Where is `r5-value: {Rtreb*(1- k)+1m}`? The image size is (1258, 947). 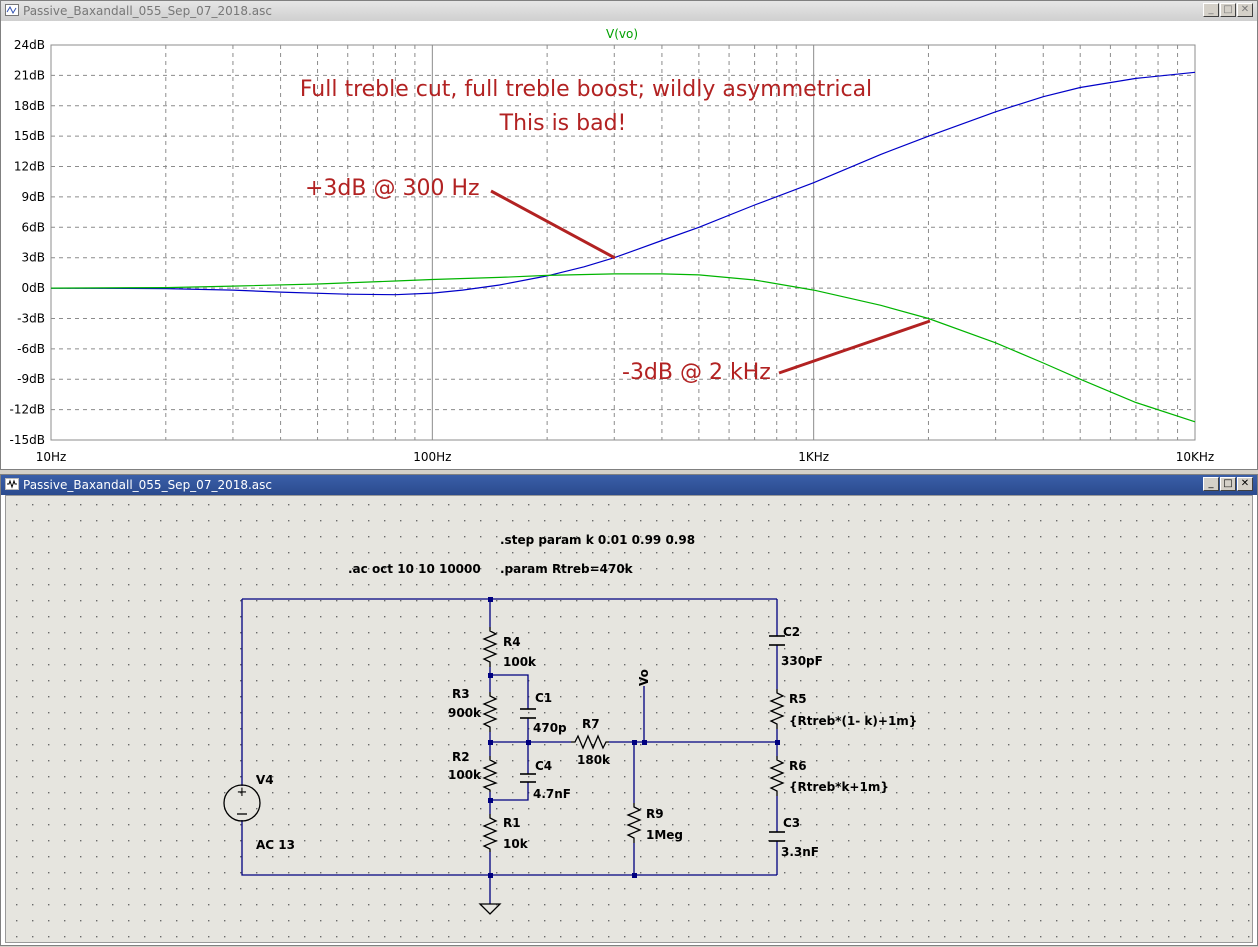
r5-value: {Rtreb*(1- k)+1m} is located at coordinates (853, 721).